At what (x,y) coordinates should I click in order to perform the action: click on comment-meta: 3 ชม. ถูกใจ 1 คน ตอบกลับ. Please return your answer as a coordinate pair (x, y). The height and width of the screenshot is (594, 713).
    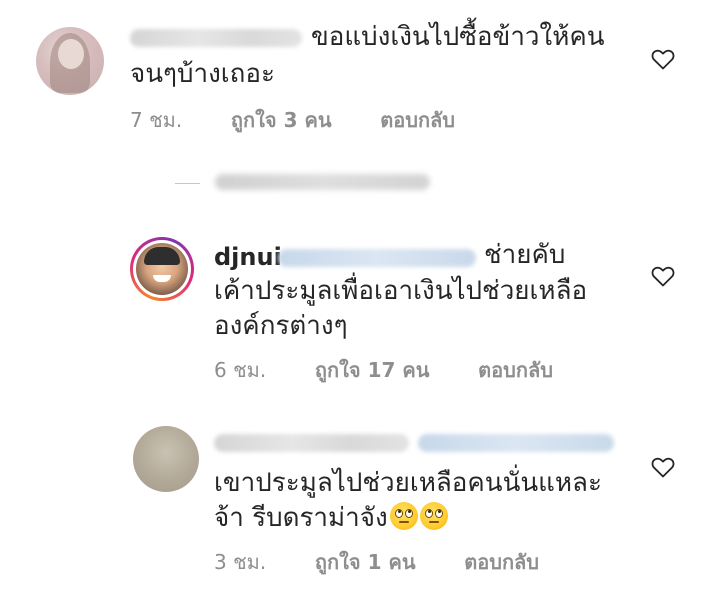
    Looking at the image, I should click on (376, 562).